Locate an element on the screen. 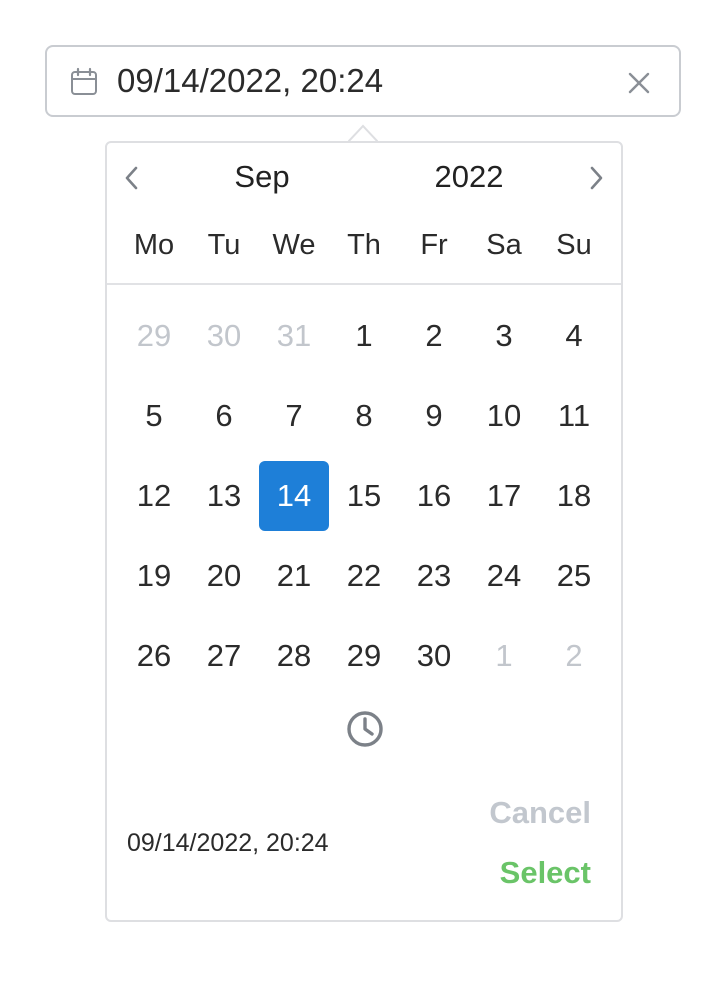 The height and width of the screenshot is (982, 726). calendar-day: 25 is located at coordinates (574, 576).